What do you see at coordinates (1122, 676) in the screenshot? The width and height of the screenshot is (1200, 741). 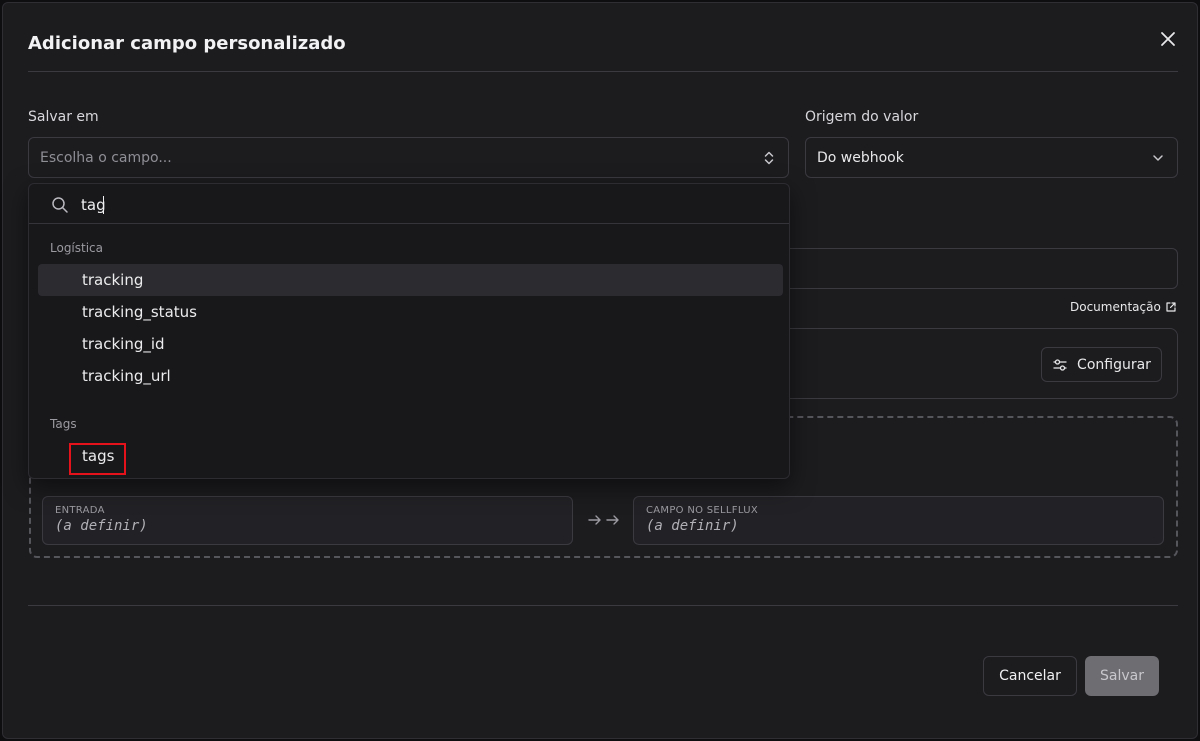 I see `save-button: Salvar` at bounding box center [1122, 676].